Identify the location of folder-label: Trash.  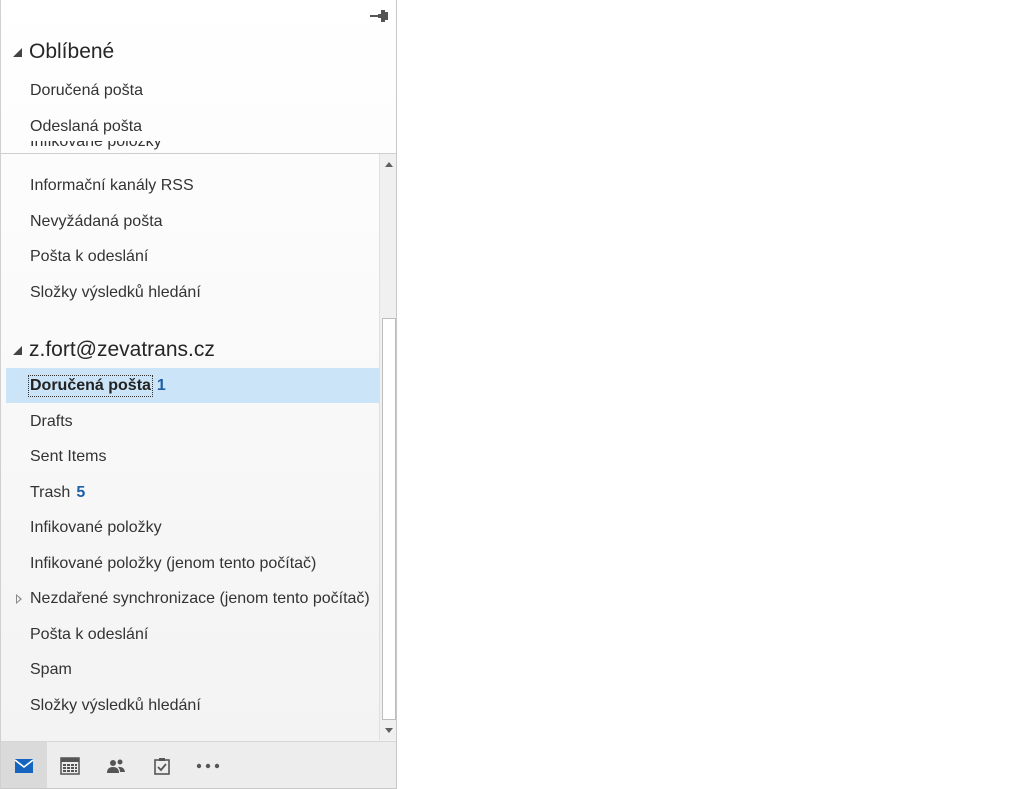
(50, 492).